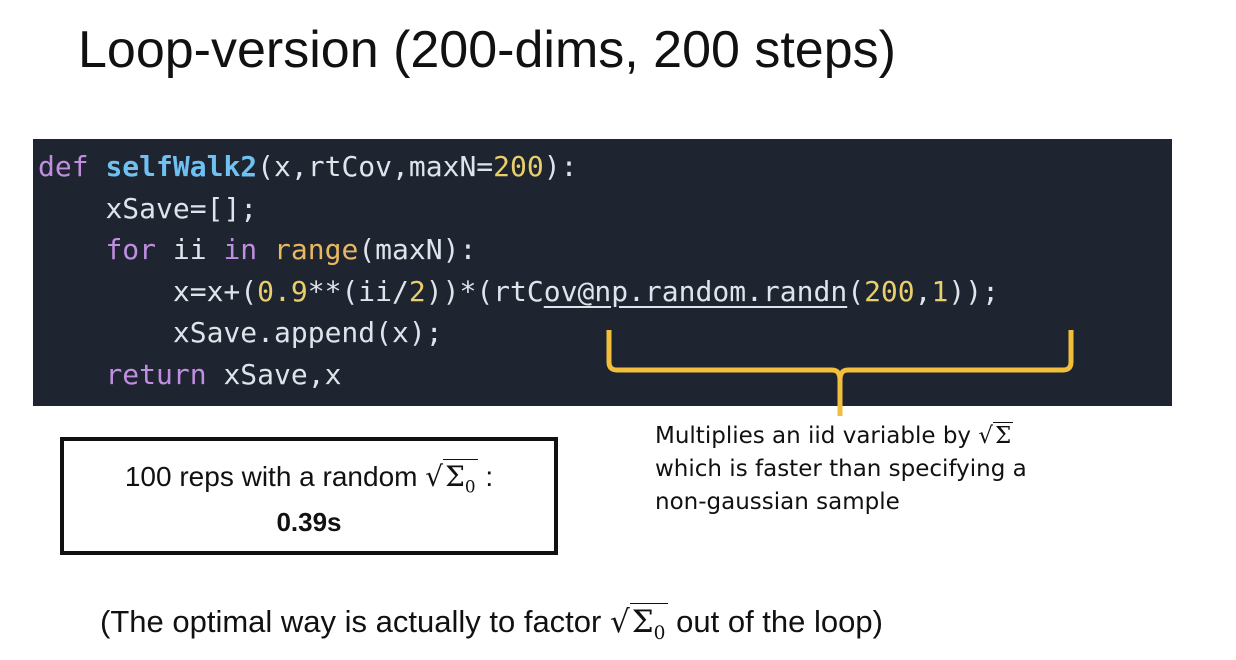 The height and width of the screenshot is (660, 1236). Describe the element at coordinates (131, 249) in the screenshot. I see `code-keyword-for: for` at that location.